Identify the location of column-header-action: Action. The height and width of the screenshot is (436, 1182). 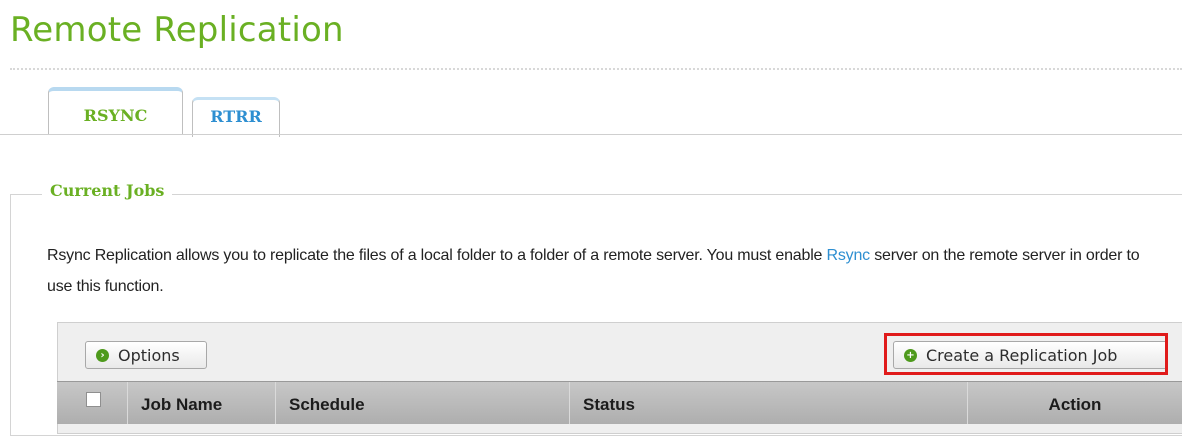
(1074, 403).